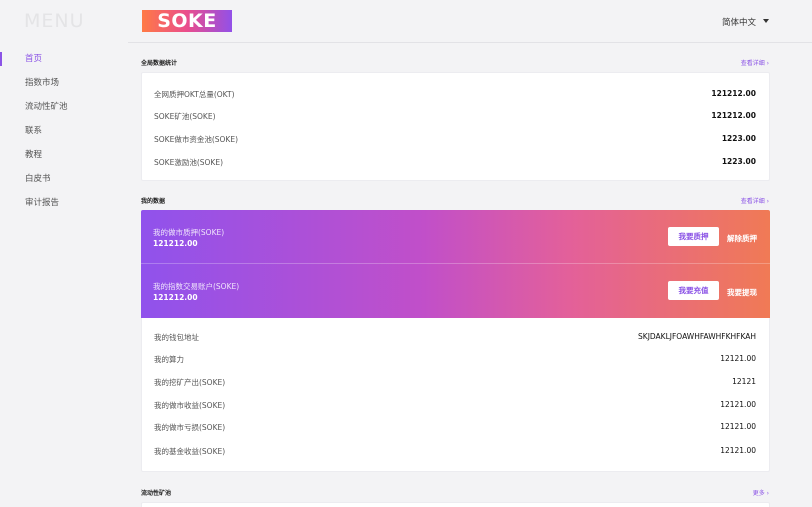  I want to click on detail-label: 我的做市亏损(SOKE), so click(190, 427).